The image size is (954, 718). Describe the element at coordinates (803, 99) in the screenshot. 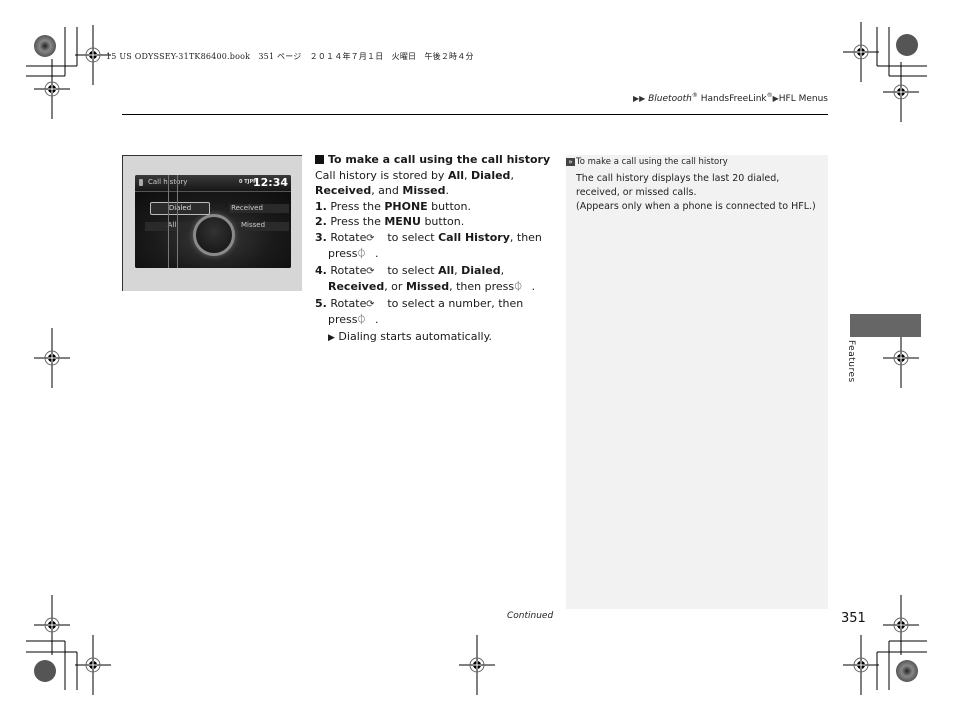

I see `breadcrumb-item: HFL Menus` at that location.